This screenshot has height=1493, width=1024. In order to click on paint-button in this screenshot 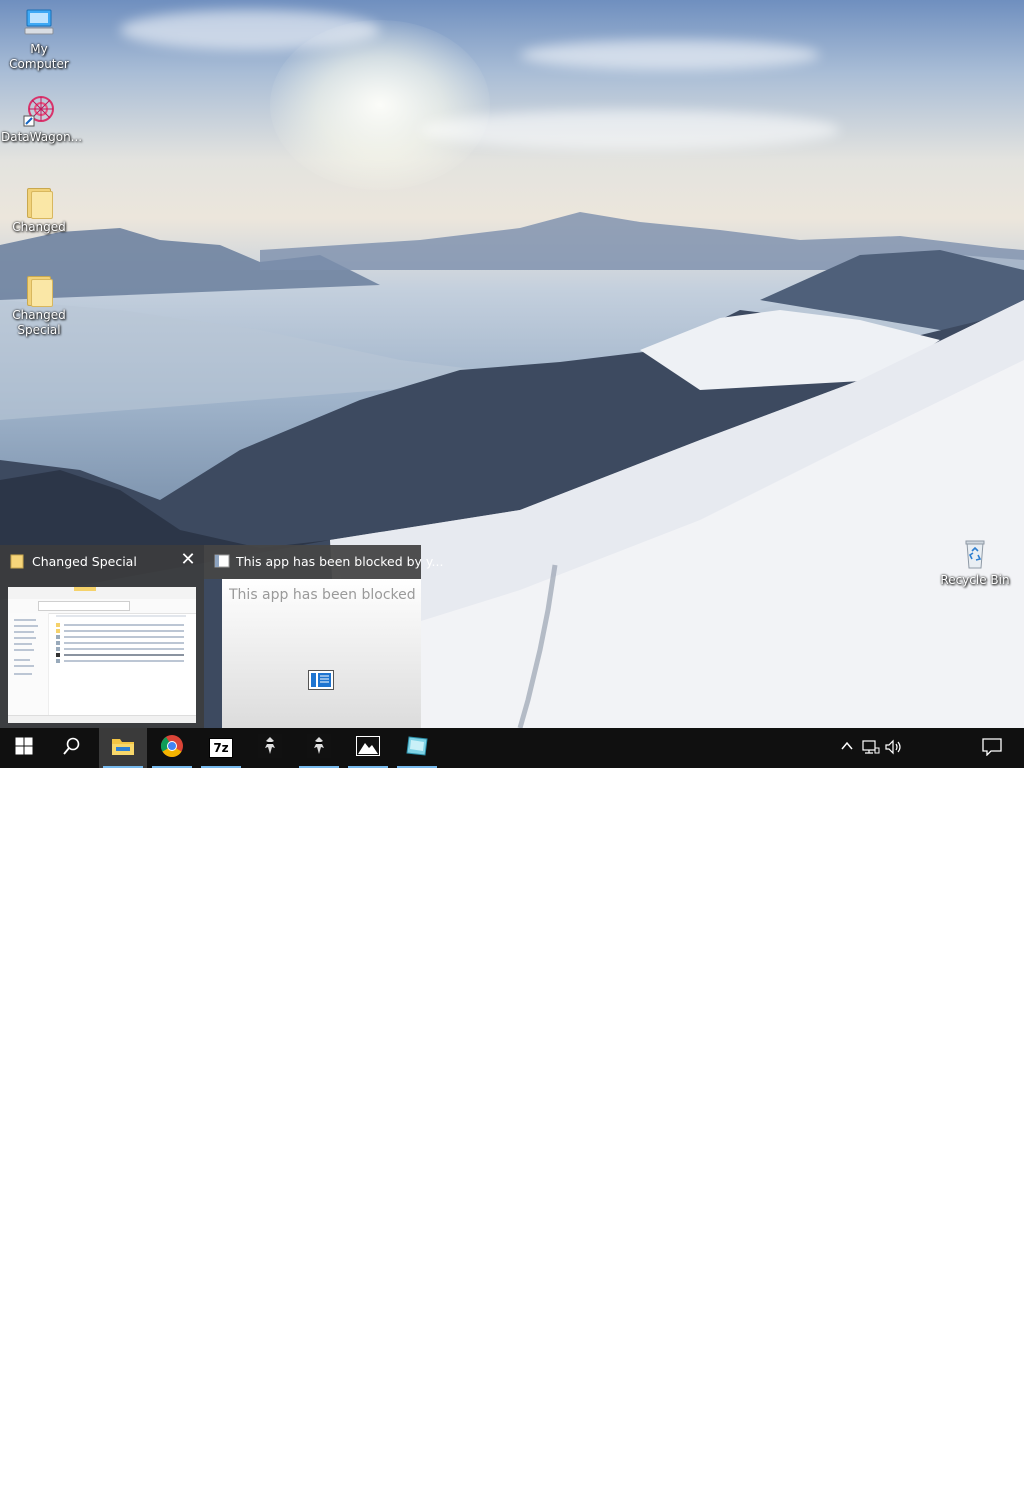, I will do `click(417, 748)`.